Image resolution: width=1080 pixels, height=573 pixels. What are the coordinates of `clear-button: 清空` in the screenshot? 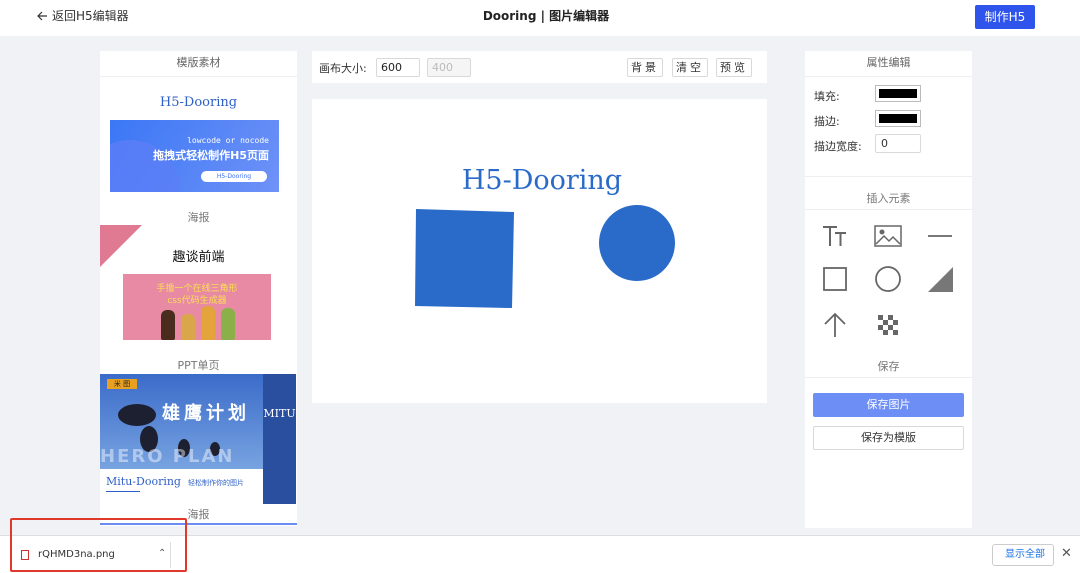 It's located at (690, 67).